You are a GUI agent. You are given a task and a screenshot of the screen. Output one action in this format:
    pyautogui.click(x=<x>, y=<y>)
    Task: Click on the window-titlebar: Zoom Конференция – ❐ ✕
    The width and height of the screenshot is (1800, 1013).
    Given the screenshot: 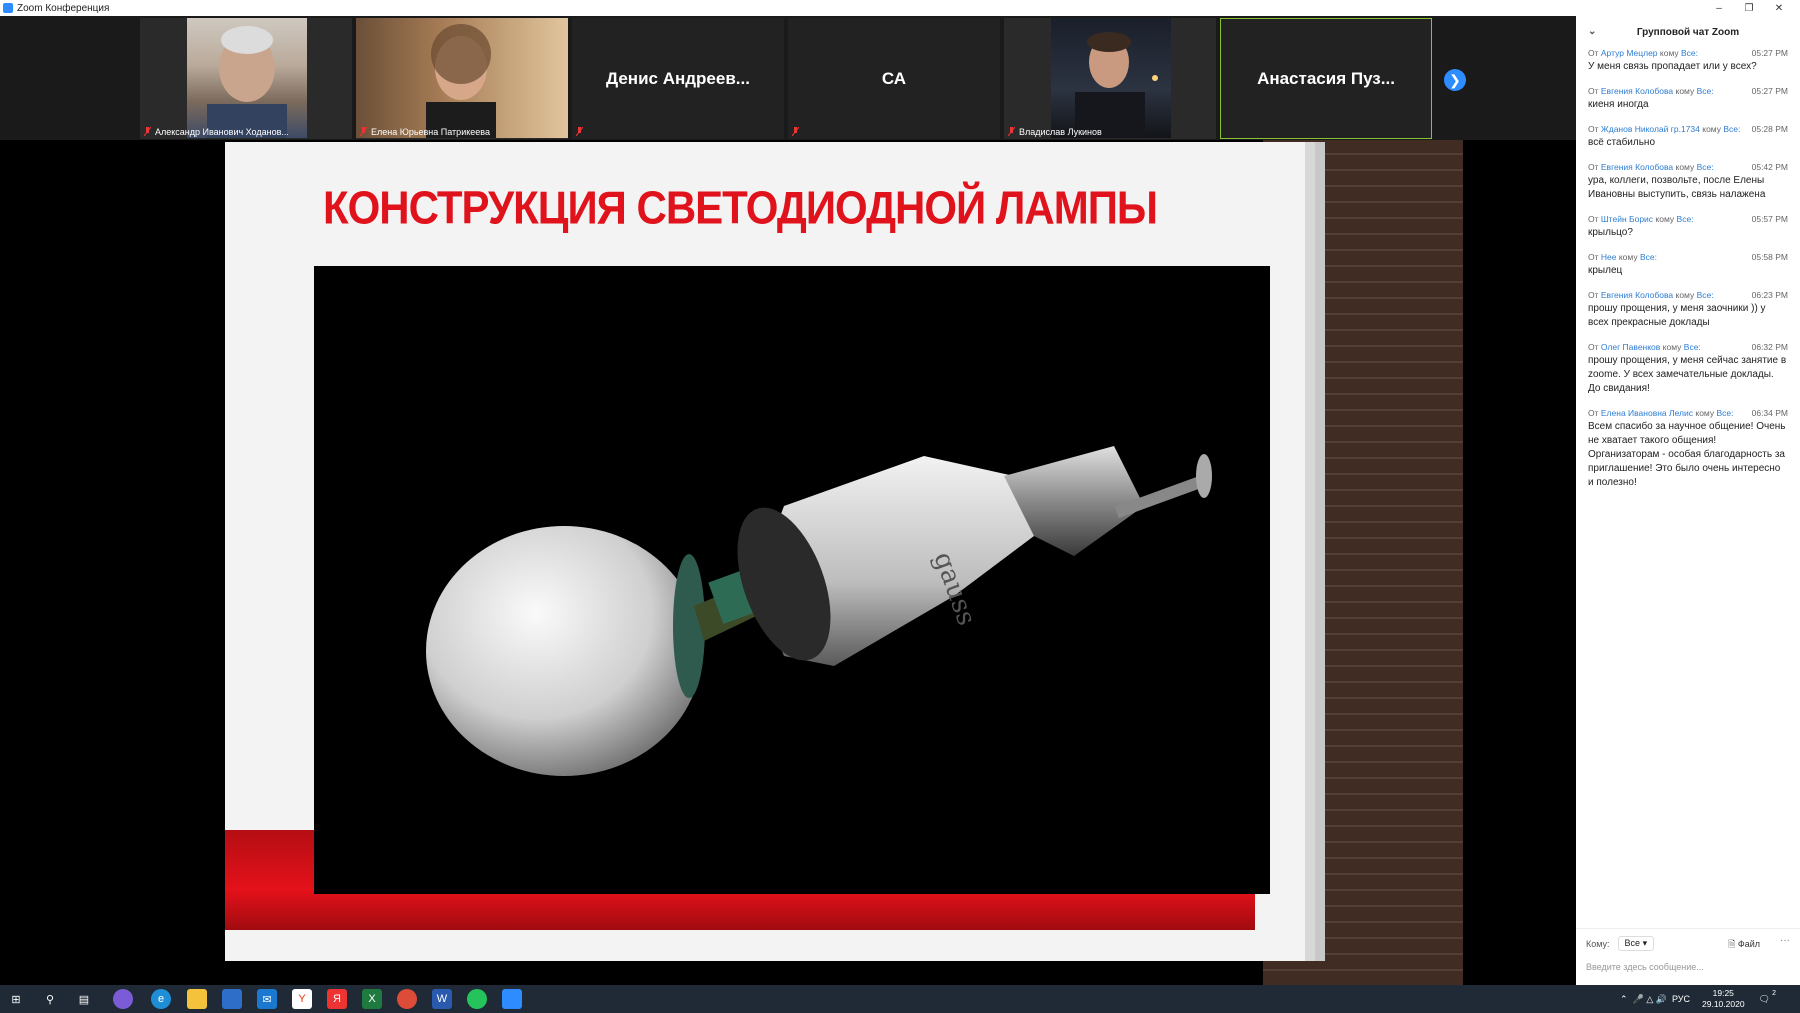 What is the action you would take?
    pyautogui.click(x=900, y=8)
    